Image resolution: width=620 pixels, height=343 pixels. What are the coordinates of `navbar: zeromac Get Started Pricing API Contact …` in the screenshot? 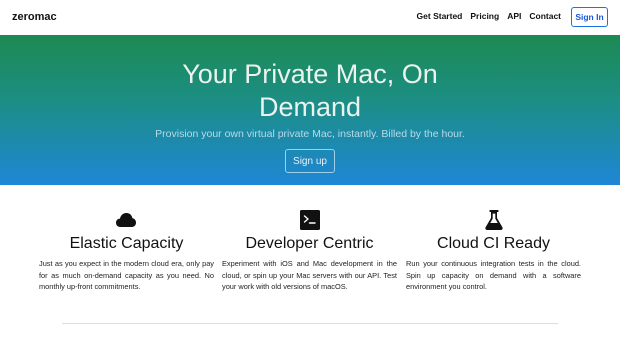 It's located at (310, 17).